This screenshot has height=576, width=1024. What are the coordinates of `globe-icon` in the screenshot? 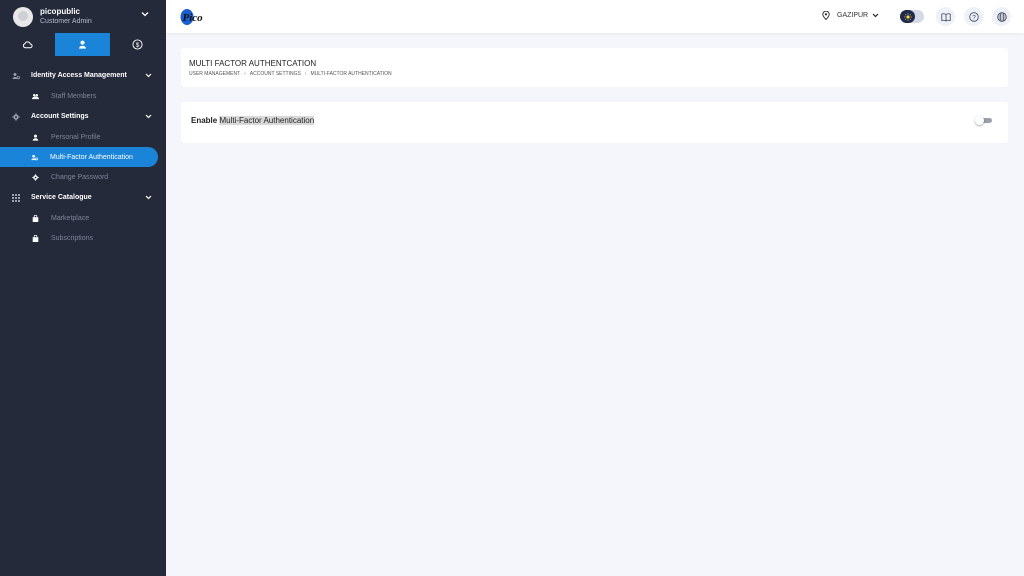 It's located at (1001, 16).